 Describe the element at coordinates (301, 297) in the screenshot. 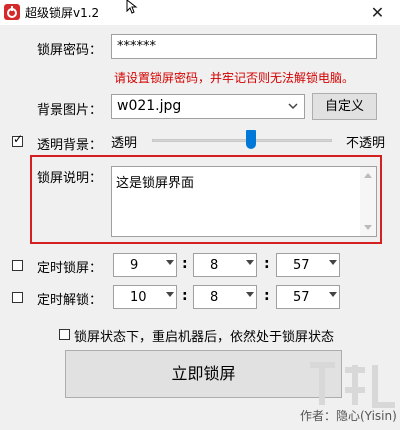

I see `timed-unlock-second-value: 57` at that location.